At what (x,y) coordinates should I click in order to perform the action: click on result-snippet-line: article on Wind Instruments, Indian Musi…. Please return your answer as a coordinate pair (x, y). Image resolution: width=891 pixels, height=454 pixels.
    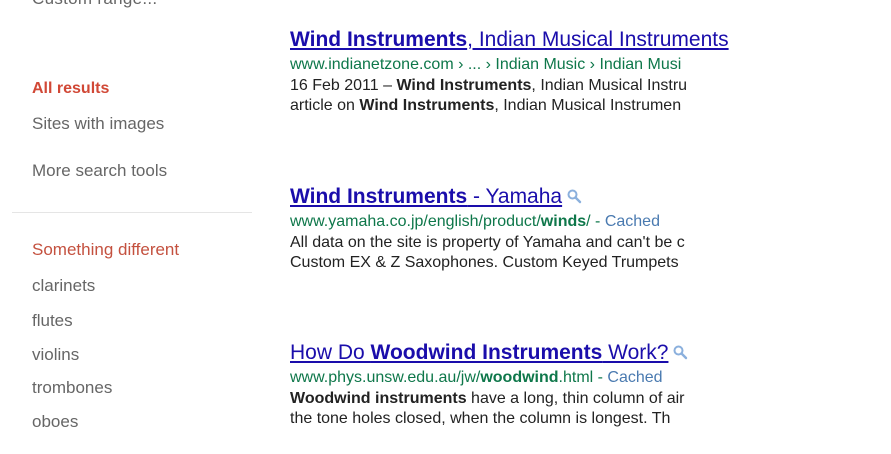
    Looking at the image, I should click on (590, 106).